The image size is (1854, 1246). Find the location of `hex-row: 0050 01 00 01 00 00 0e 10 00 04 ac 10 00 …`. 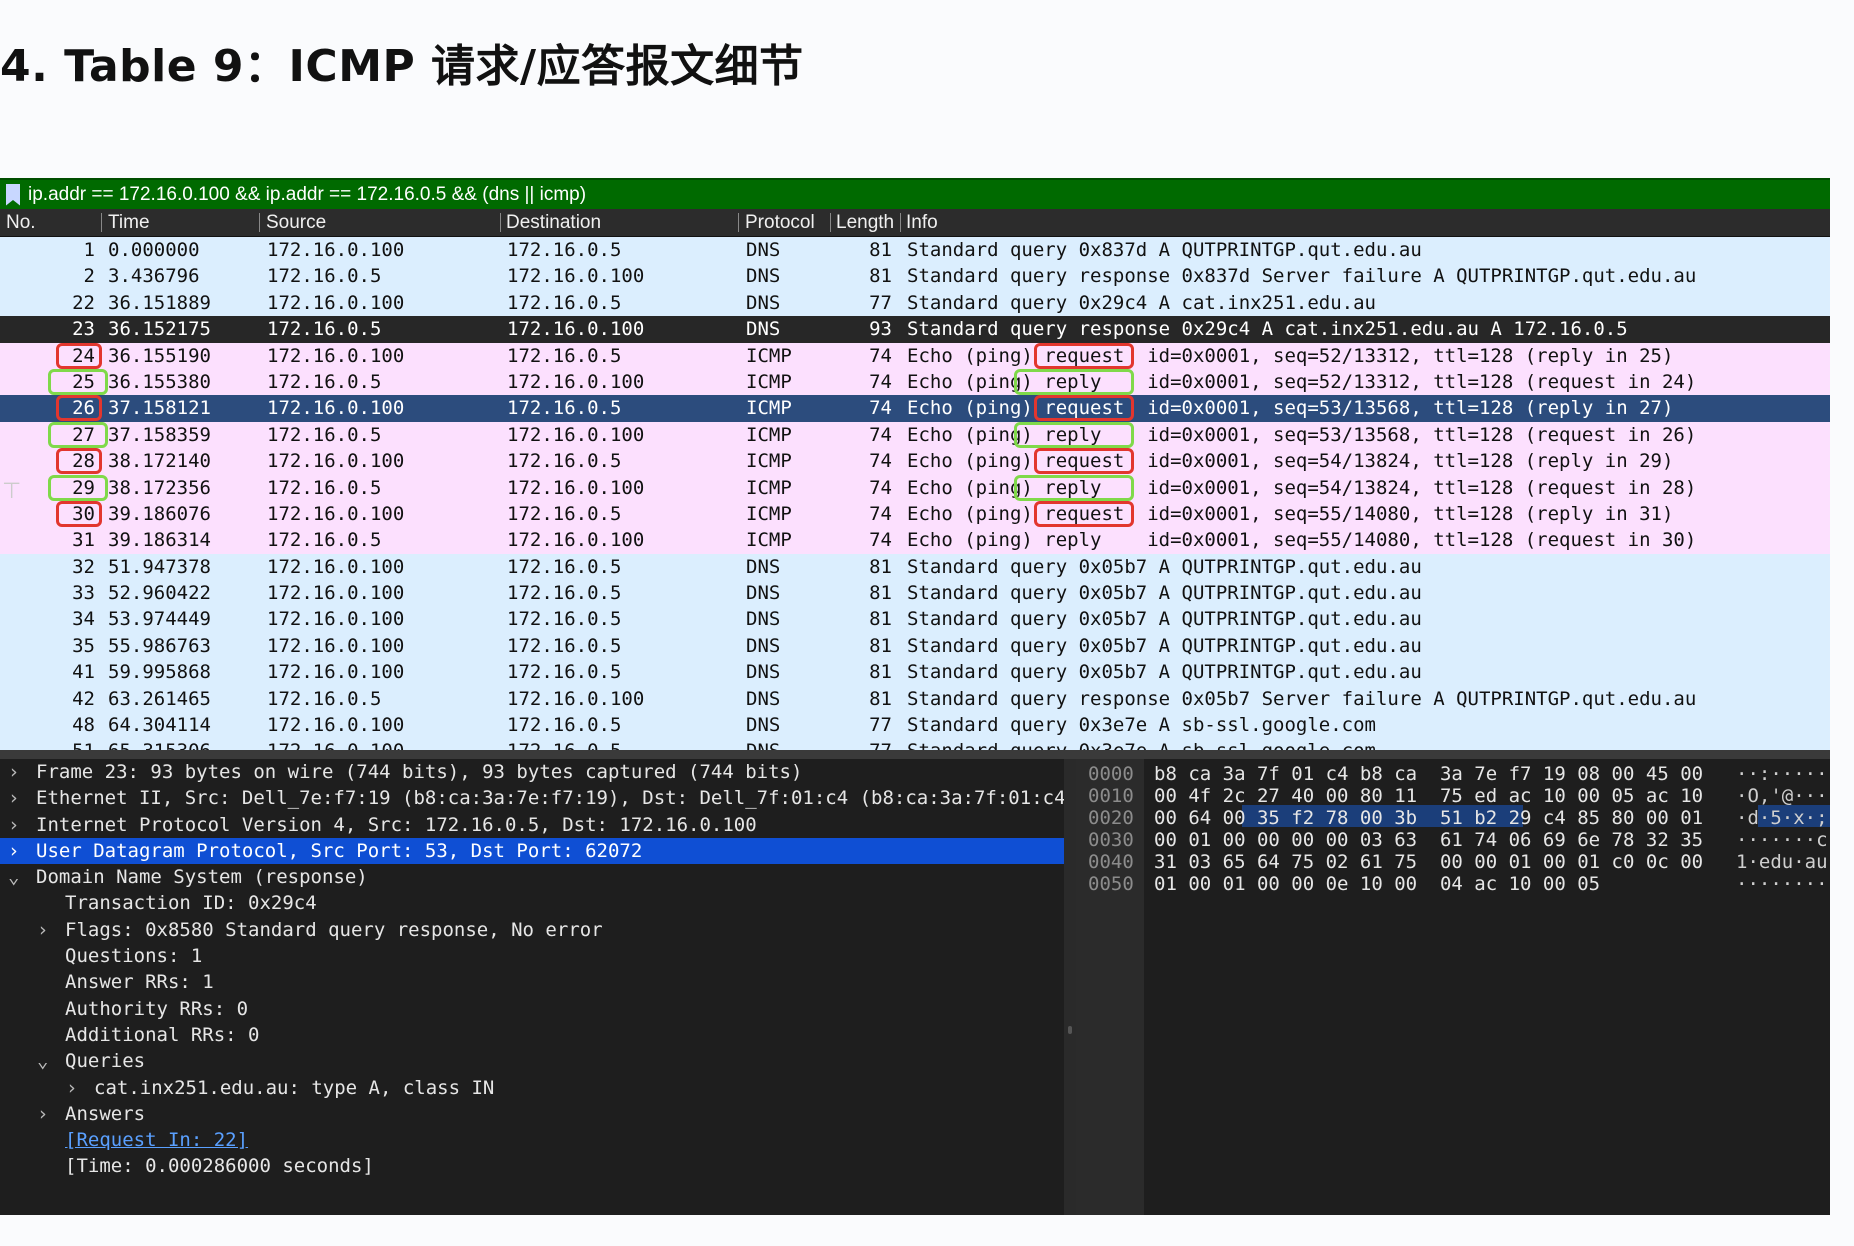

hex-row: 0050 01 00 01 00 00 0e 10 00 04 ac 10 00 … is located at coordinates (1453, 884).